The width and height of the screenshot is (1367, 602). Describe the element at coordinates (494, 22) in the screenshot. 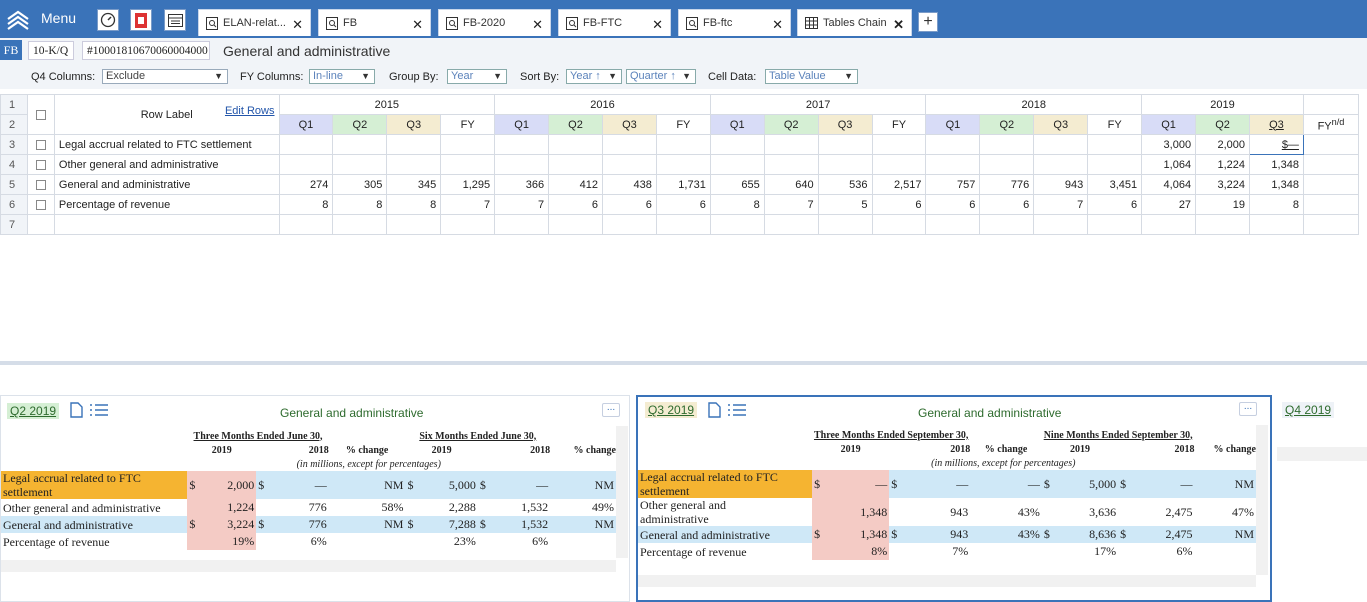

I see `tab-fb-2020: FB-2020 ✕` at that location.